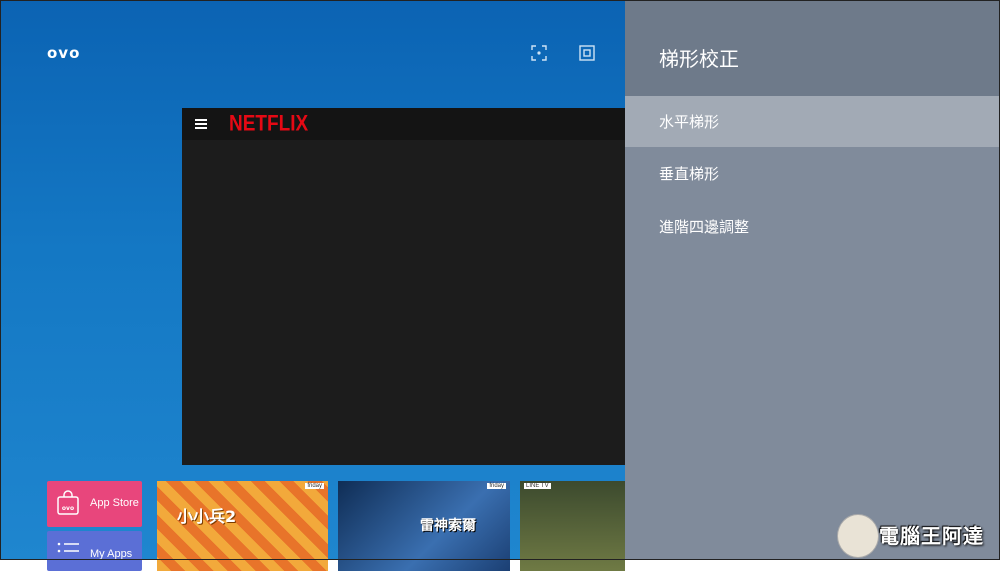  I want to click on ovo-bag-icon: ovo, so click(68, 502).